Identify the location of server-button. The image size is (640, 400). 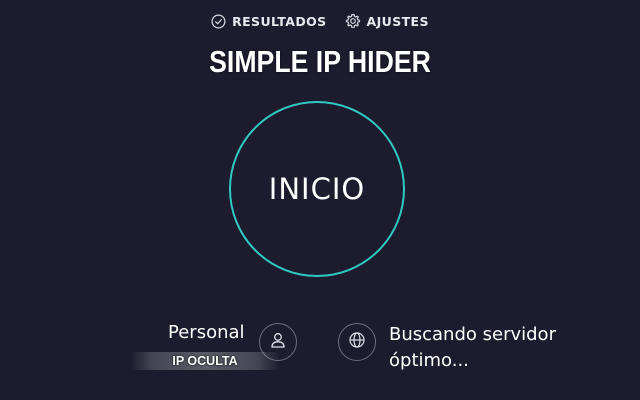
(357, 342).